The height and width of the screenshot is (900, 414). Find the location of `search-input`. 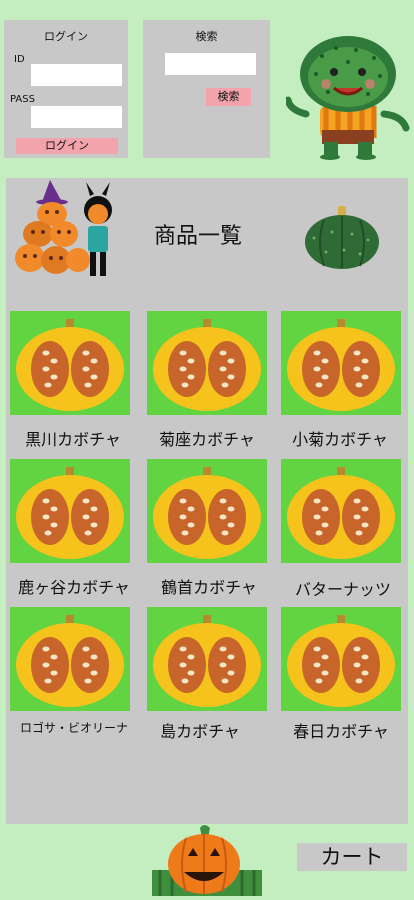

search-input is located at coordinates (210, 64).